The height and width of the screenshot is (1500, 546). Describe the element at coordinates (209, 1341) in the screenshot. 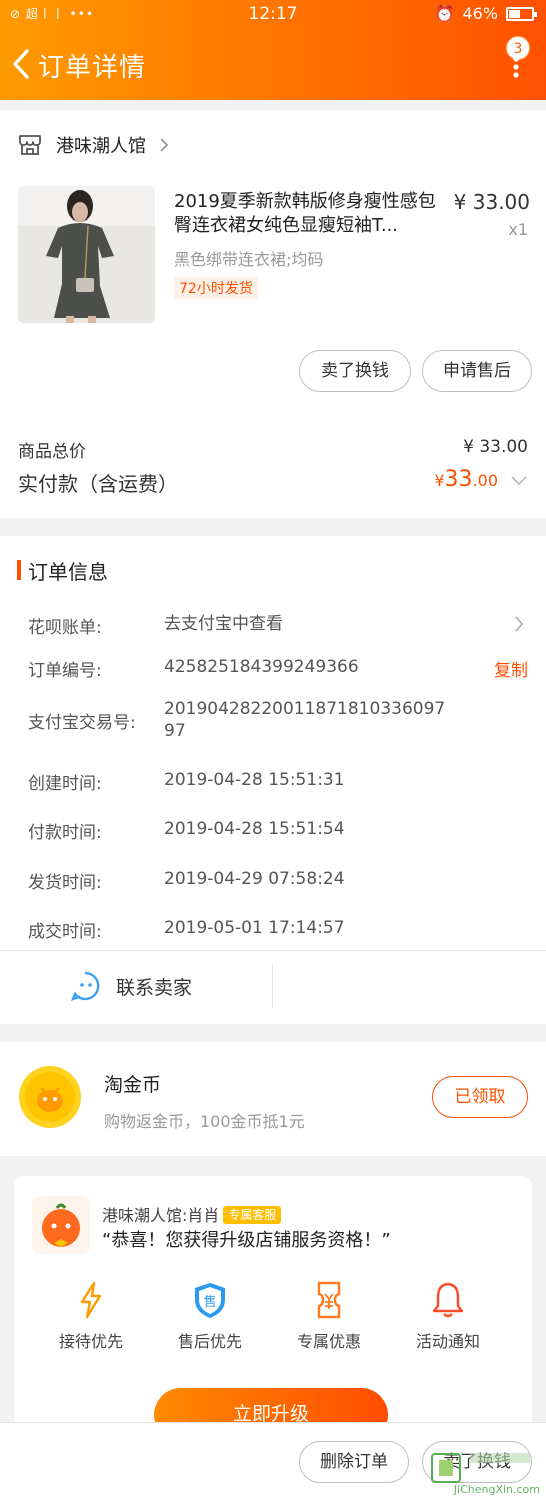

I see `perk-label: 售后优先` at that location.